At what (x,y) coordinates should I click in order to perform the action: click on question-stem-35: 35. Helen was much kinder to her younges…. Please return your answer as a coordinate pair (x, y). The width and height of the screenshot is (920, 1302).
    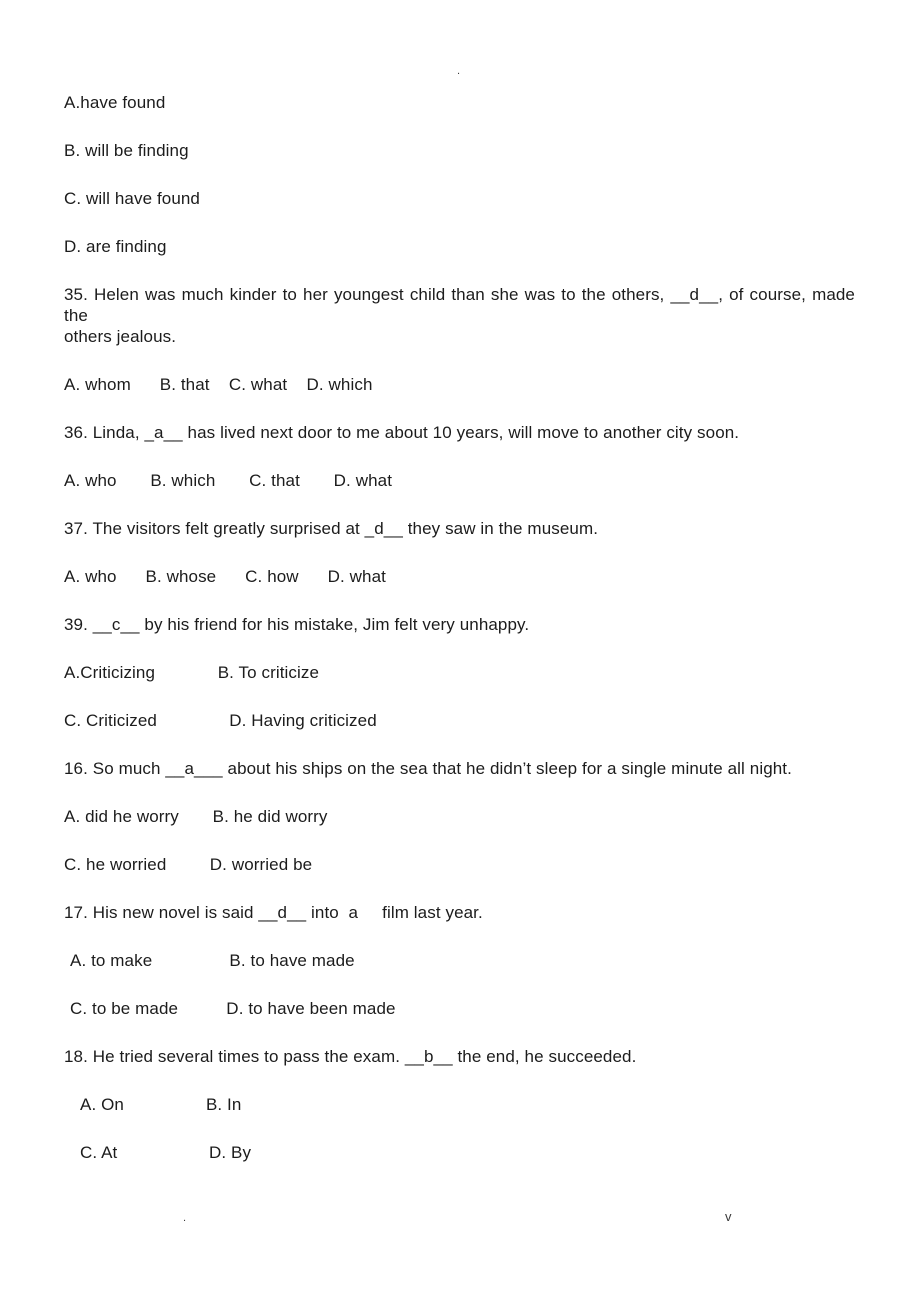
    Looking at the image, I should click on (462, 305).